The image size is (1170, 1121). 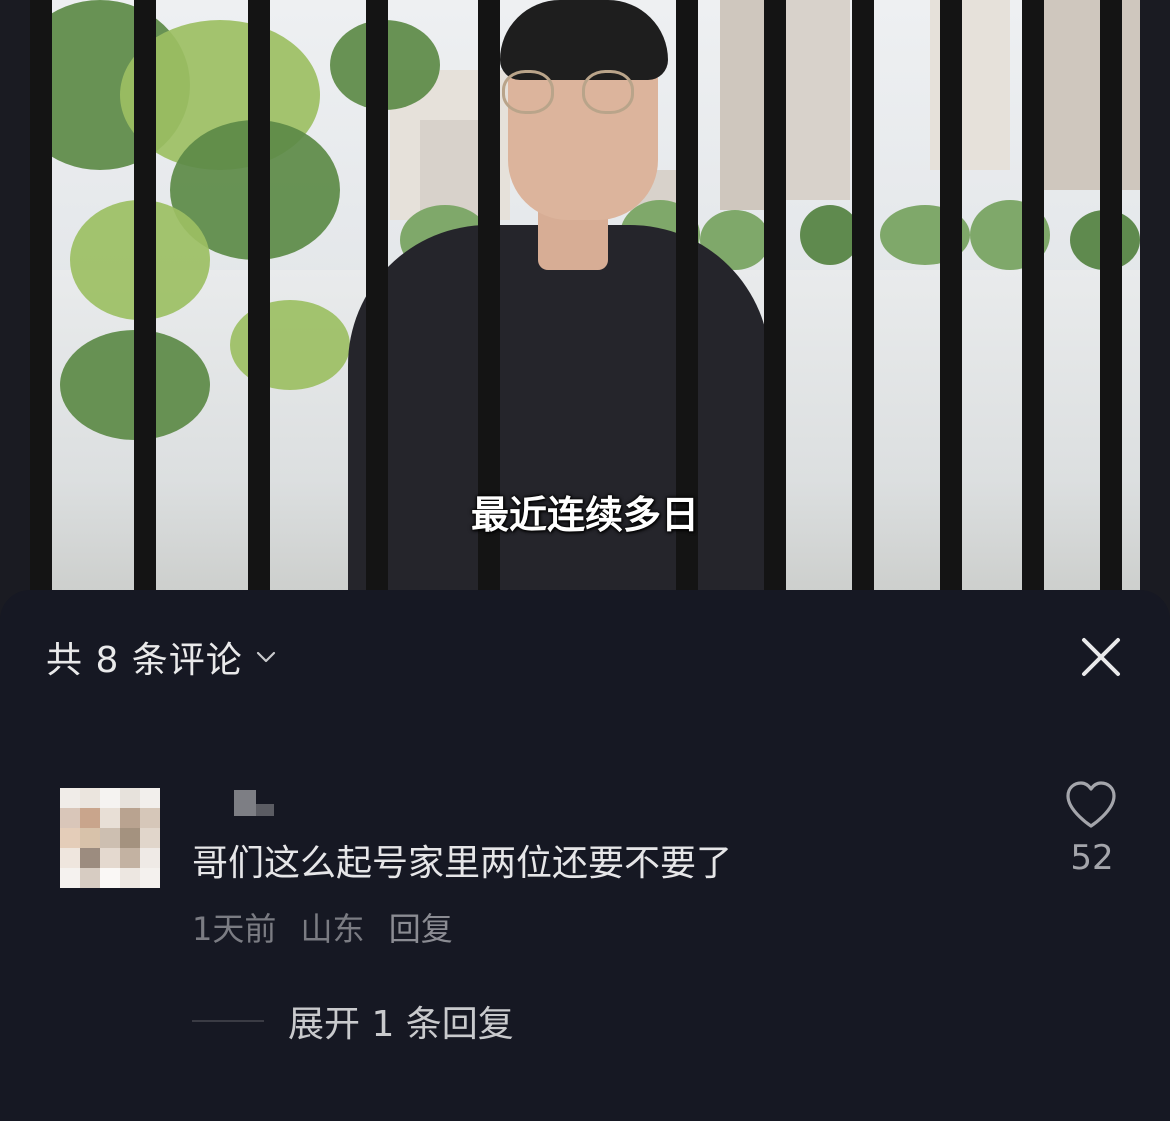 What do you see at coordinates (144, 660) in the screenshot?
I see `comment-count-title: 共 8 条评论` at bounding box center [144, 660].